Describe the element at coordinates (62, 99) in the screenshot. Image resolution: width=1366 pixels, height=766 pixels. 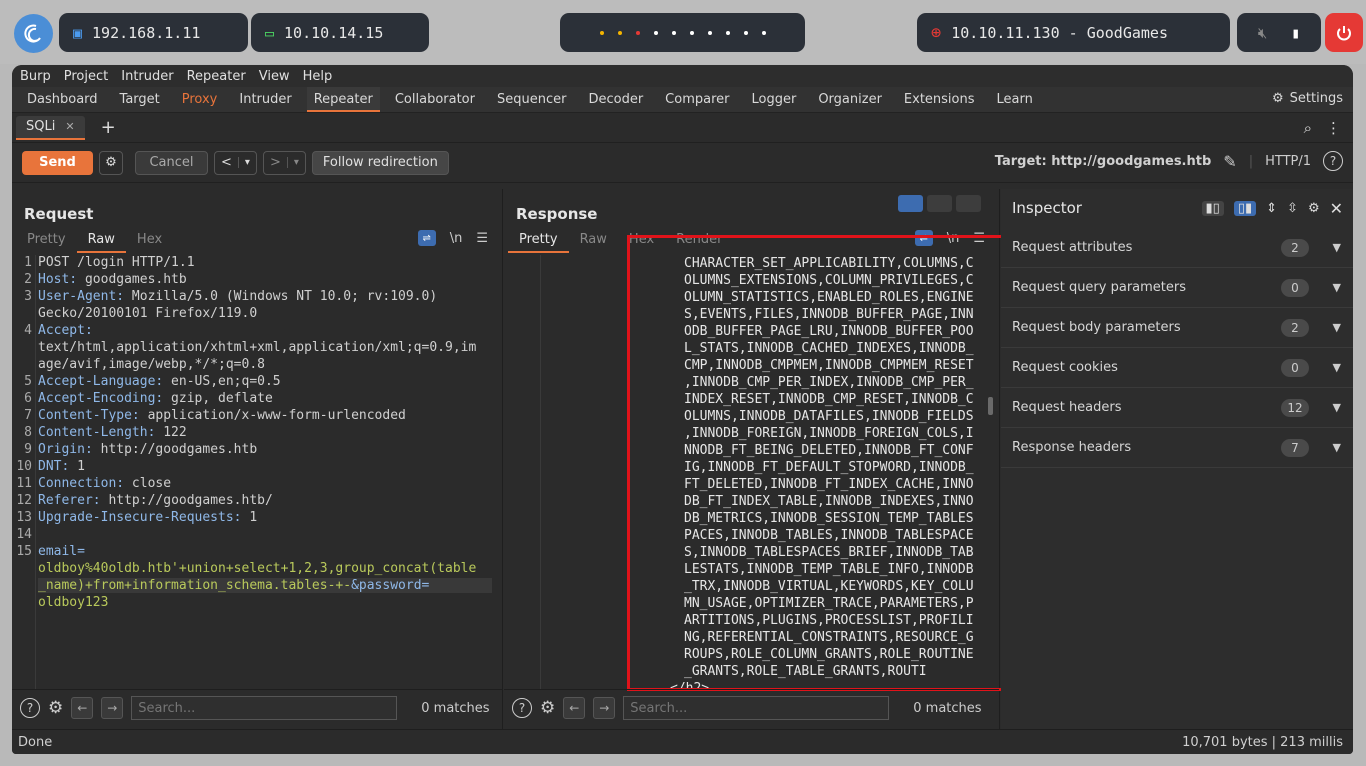
I see `tab-dashboard: Dashboard` at that location.